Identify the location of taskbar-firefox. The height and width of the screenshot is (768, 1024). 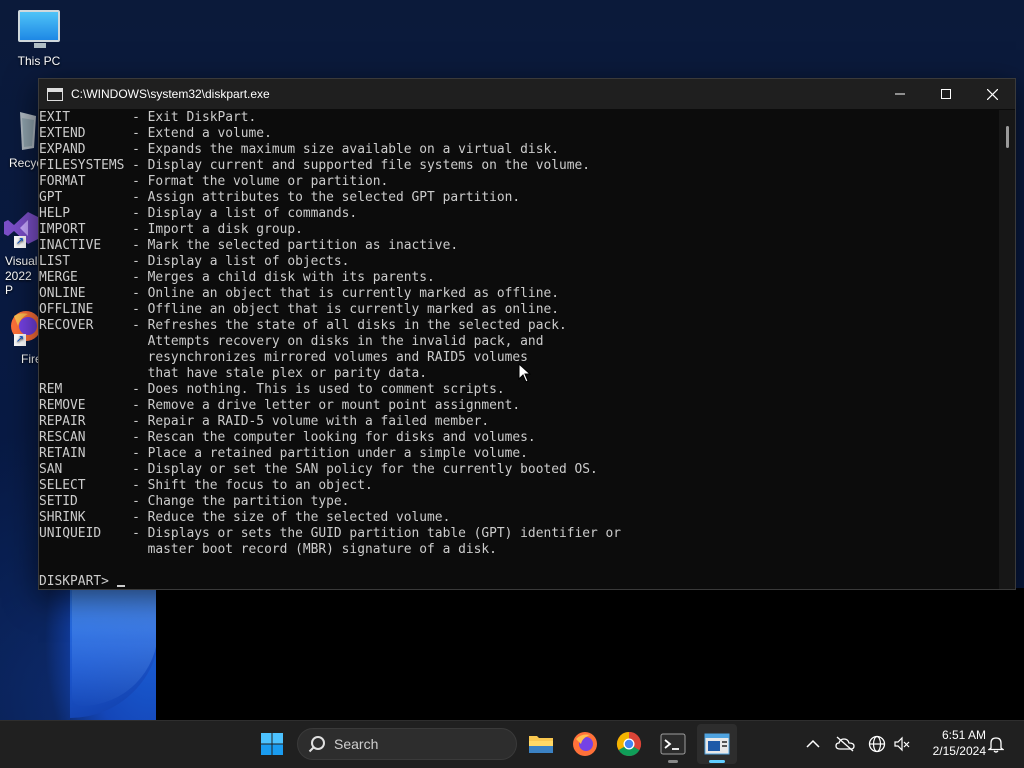
(585, 744).